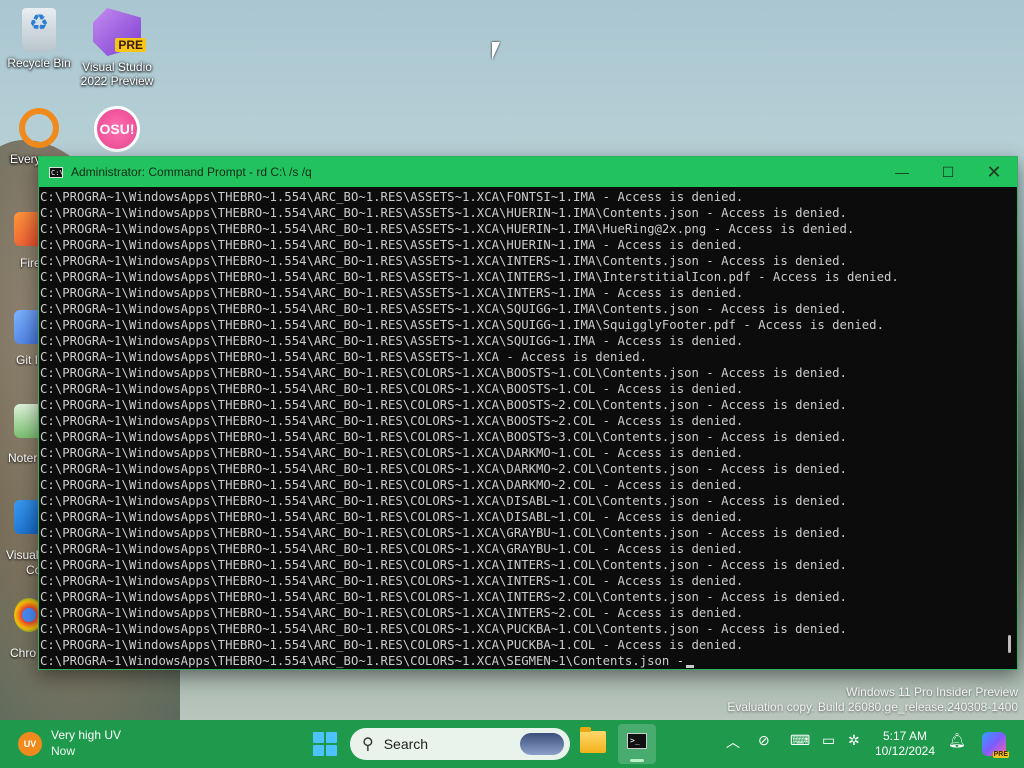  Describe the element at coordinates (39, 63) in the screenshot. I see `recycle-bin-label: Recycle Bin` at that location.